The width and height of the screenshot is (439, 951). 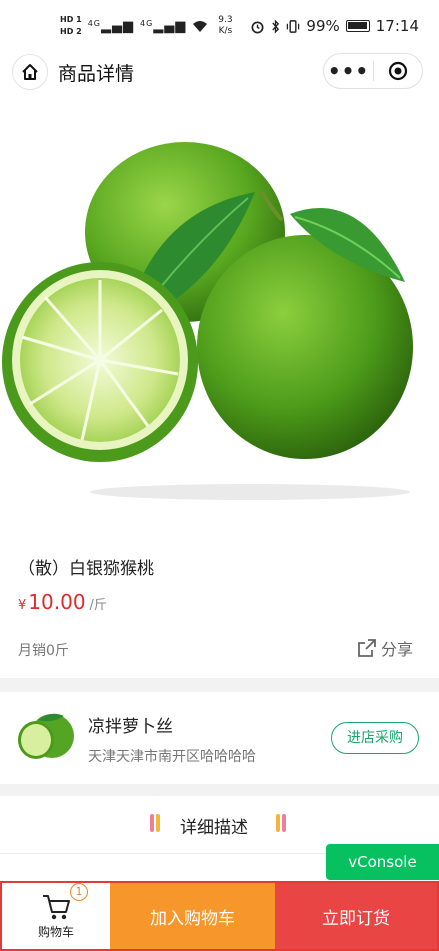 What do you see at coordinates (323, 26) in the screenshot?
I see `battery-percent: 99%` at bounding box center [323, 26].